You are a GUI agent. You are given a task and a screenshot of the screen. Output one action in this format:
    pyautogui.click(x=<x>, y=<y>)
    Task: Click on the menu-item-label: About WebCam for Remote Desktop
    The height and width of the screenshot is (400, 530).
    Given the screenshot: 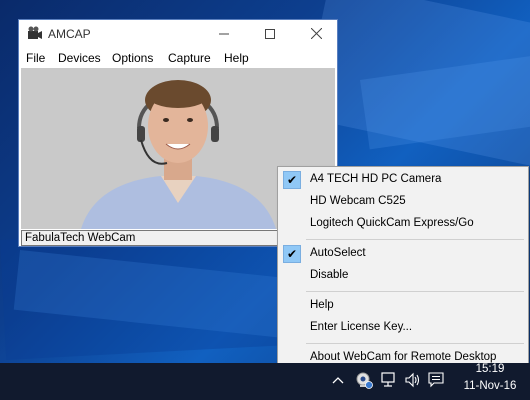 What is the action you would take?
    pyautogui.click(x=403, y=357)
    